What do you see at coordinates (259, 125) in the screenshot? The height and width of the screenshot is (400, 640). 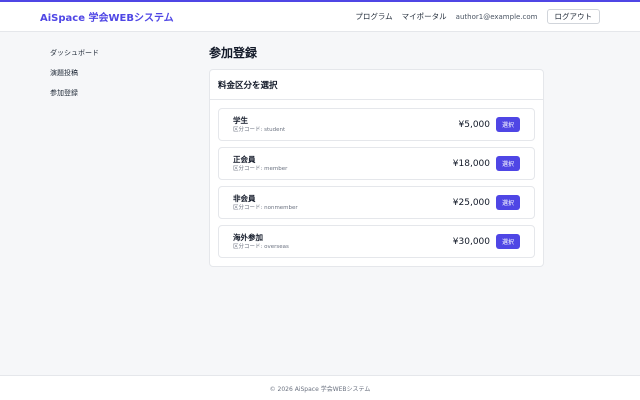 I see `fee-option-info: 学生 区分コード: student` at bounding box center [259, 125].